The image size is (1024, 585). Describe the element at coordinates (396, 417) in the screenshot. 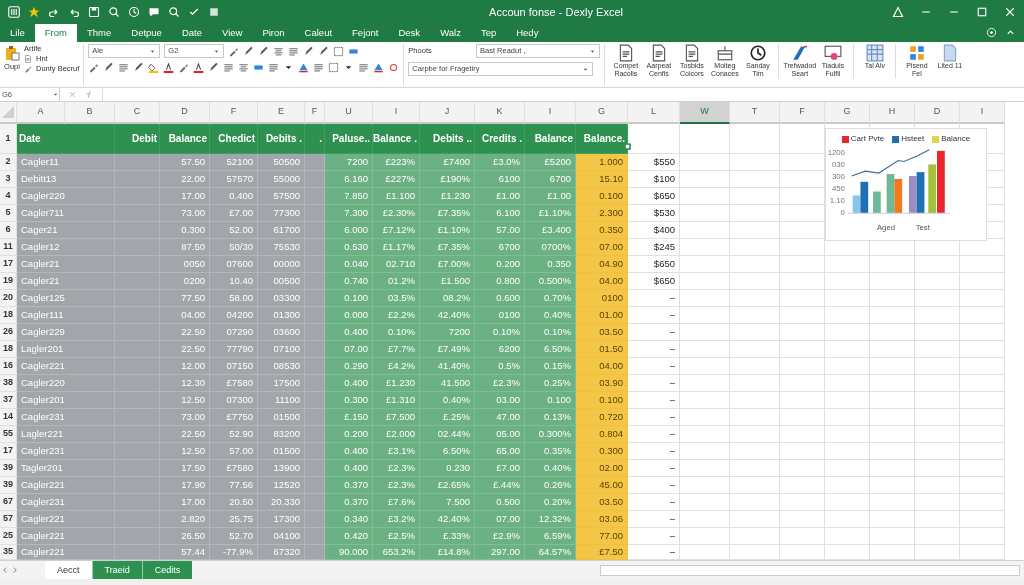

I see `table-cell: £7.500` at that location.